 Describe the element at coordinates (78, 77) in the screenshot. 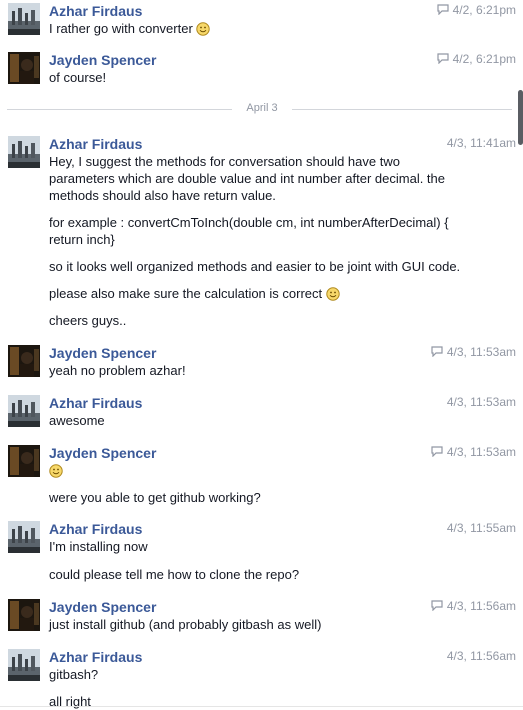

I see `message-text: of course!` at that location.